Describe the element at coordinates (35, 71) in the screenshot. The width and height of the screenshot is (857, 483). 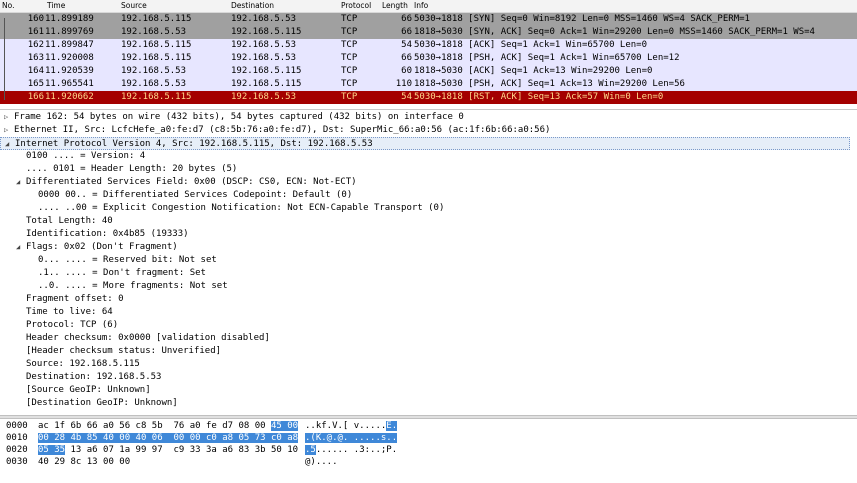
I see `packet-no-cell: 164` at that location.